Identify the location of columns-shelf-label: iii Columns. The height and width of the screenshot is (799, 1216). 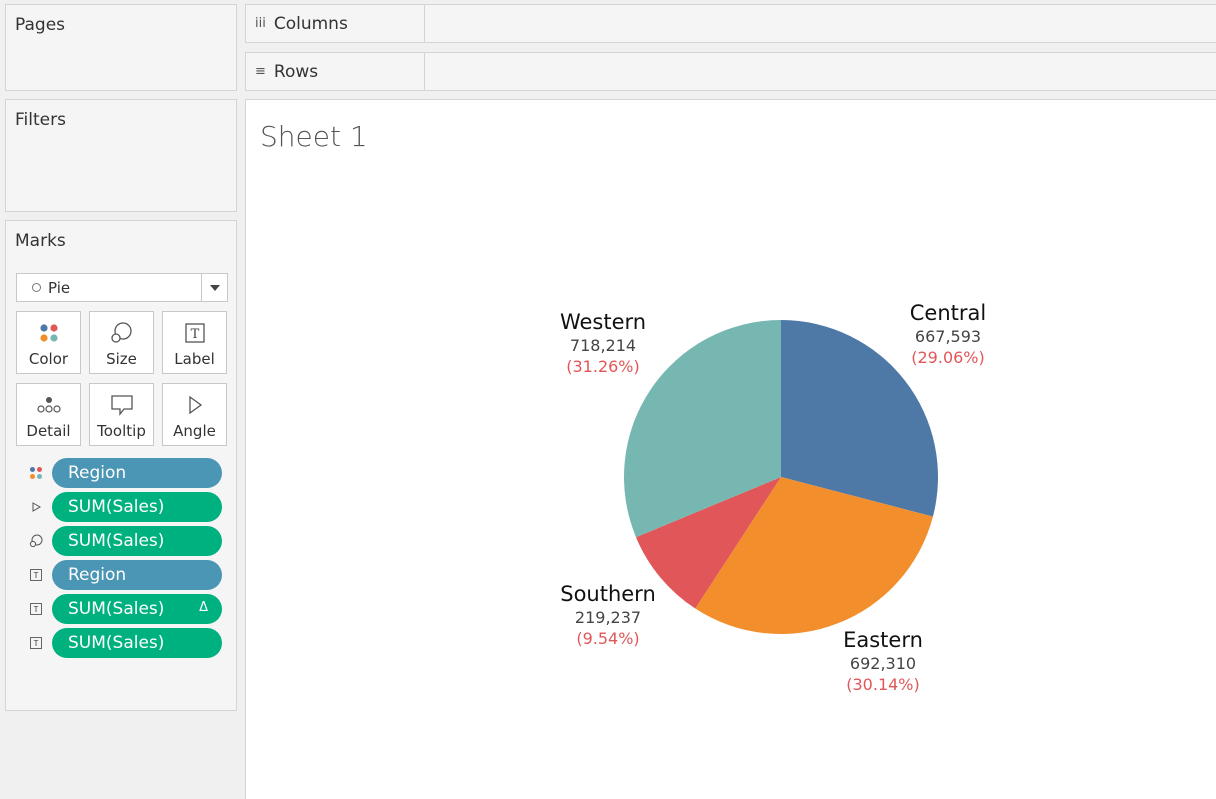
(335, 23).